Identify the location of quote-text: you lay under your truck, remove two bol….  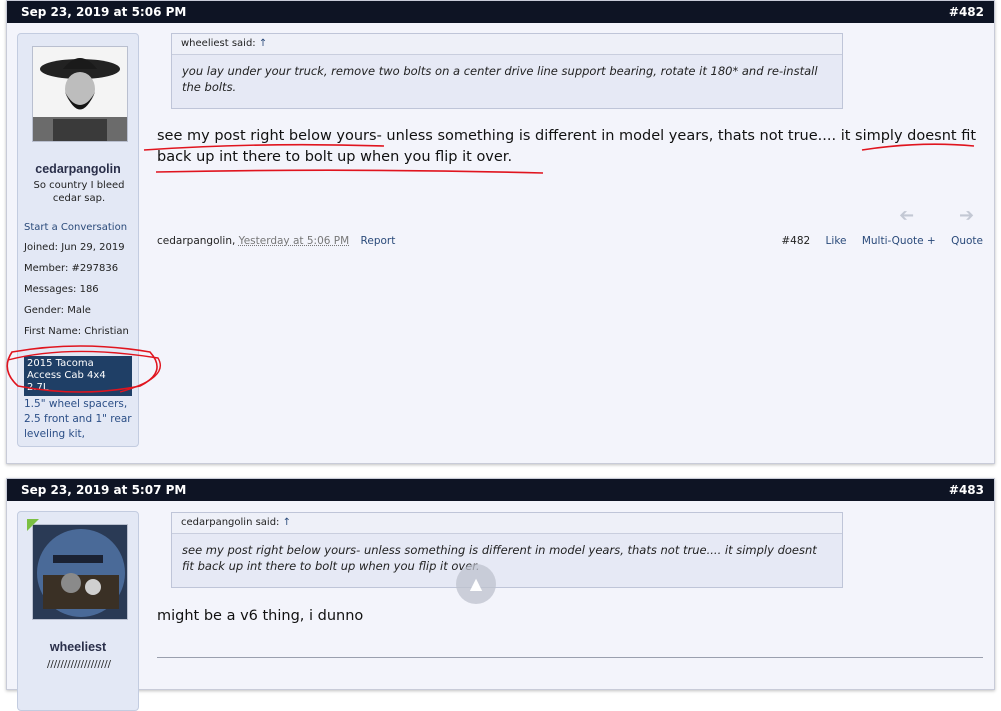
(500, 79).